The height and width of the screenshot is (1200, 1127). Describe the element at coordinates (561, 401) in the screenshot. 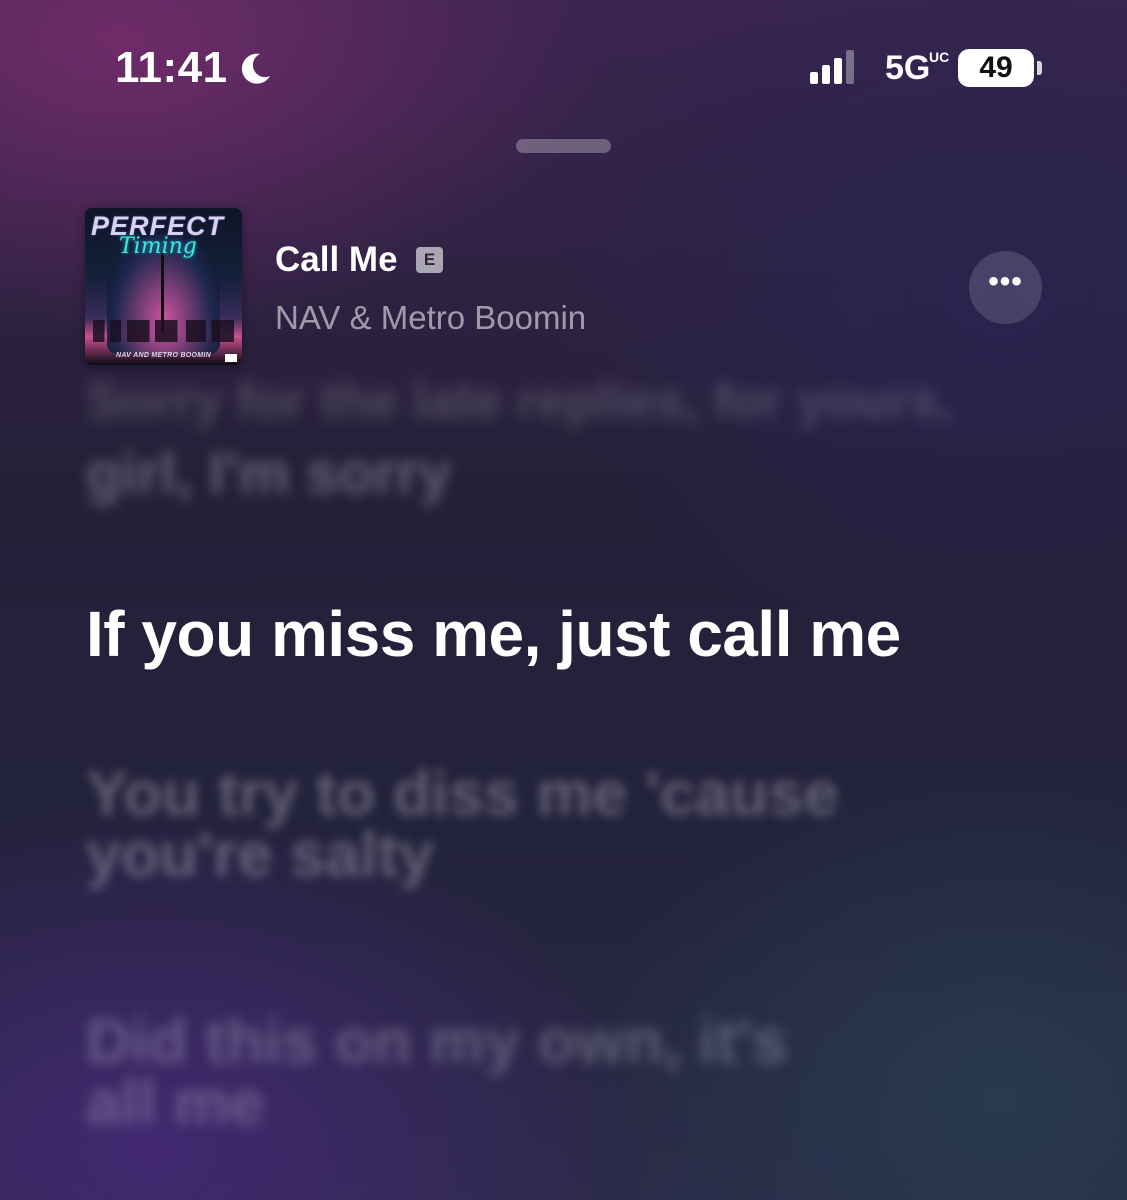

I see `lyric-line-past-partial: Sorry for the late replies, for yours,` at that location.